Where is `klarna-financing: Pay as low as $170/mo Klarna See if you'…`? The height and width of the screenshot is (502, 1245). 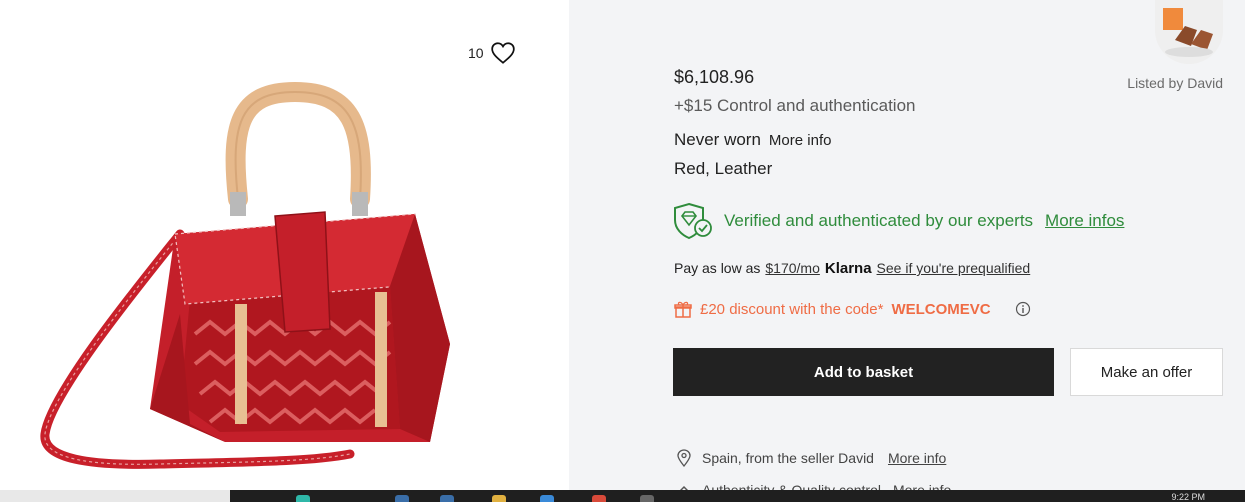 klarna-financing: Pay as low as $170/mo Klarna See if you'… is located at coordinates (852, 268).